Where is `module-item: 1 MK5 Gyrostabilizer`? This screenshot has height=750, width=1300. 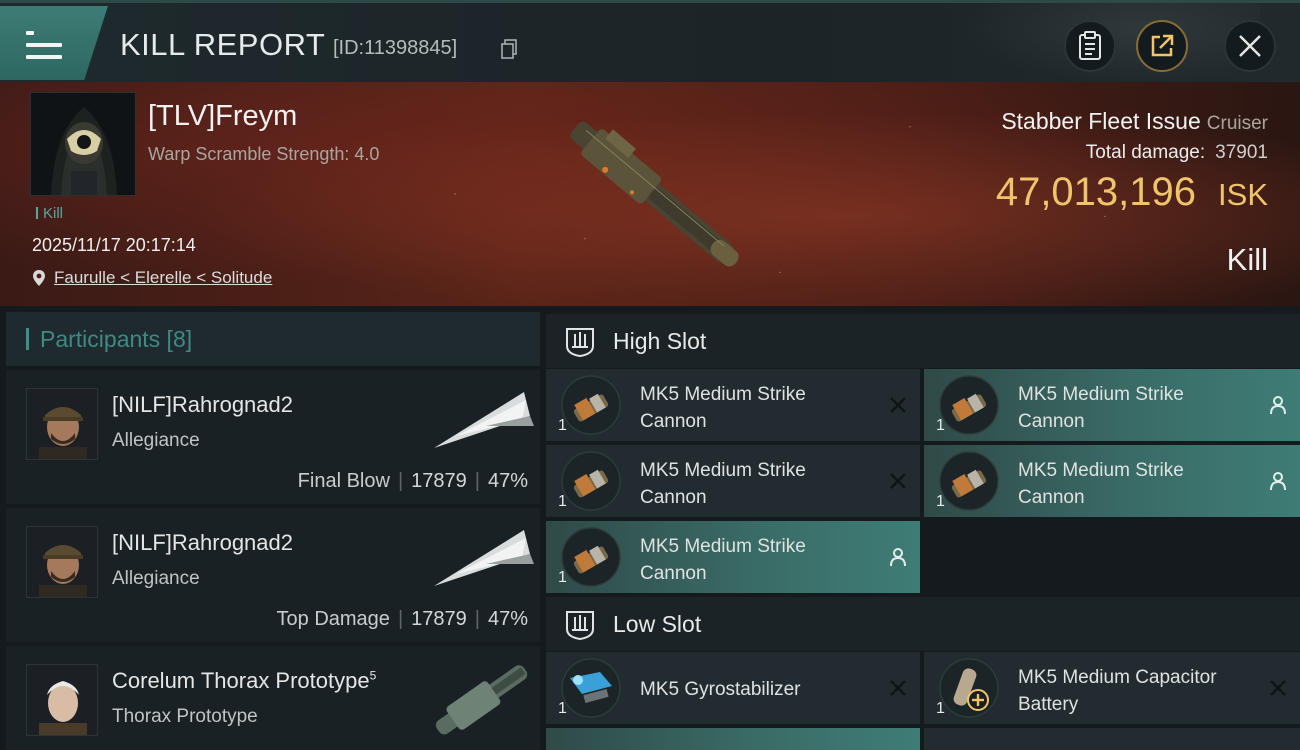 module-item: 1 MK5 Gyrostabilizer is located at coordinates (733, 688).